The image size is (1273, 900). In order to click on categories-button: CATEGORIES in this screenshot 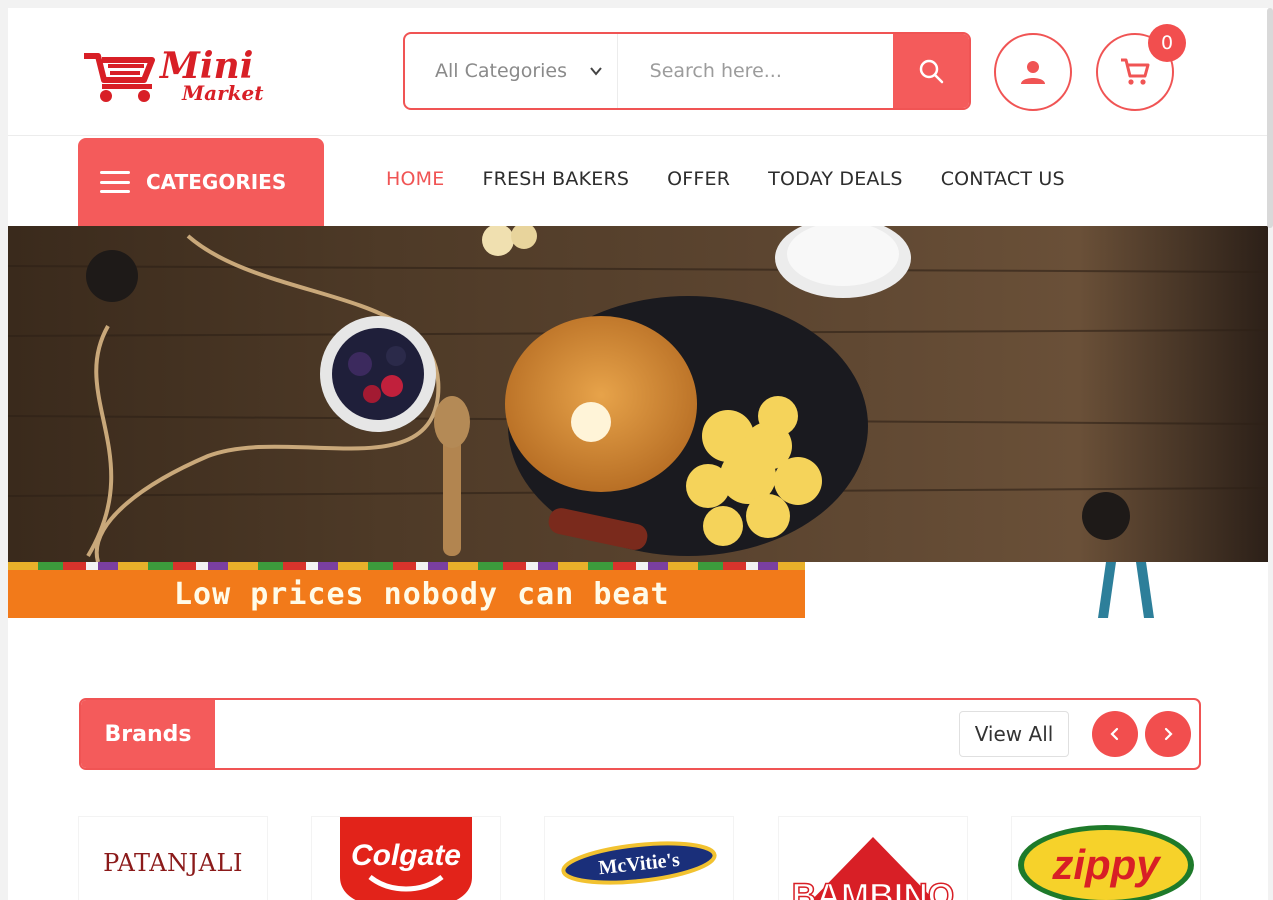, I will do `click(201, 182)`.